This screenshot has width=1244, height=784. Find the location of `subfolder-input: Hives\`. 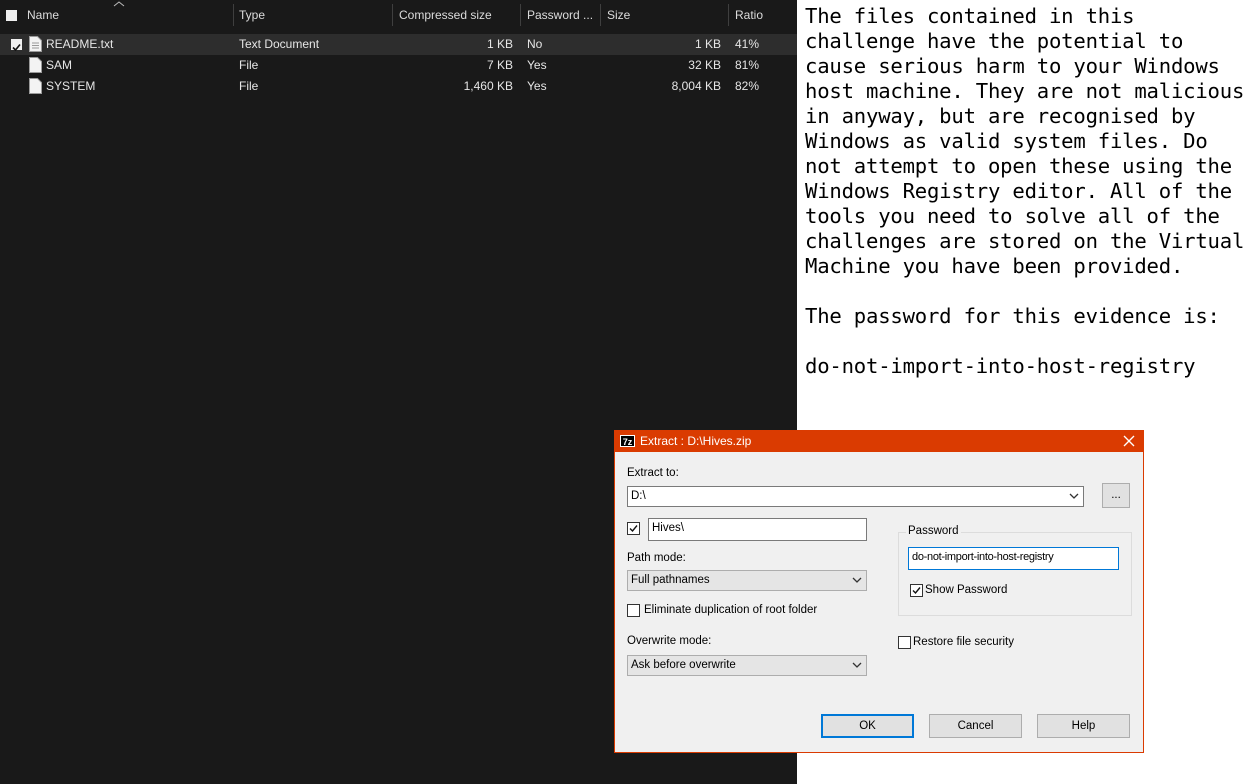

subfolder-input: Hives\ is located at coordinates (757, 529).